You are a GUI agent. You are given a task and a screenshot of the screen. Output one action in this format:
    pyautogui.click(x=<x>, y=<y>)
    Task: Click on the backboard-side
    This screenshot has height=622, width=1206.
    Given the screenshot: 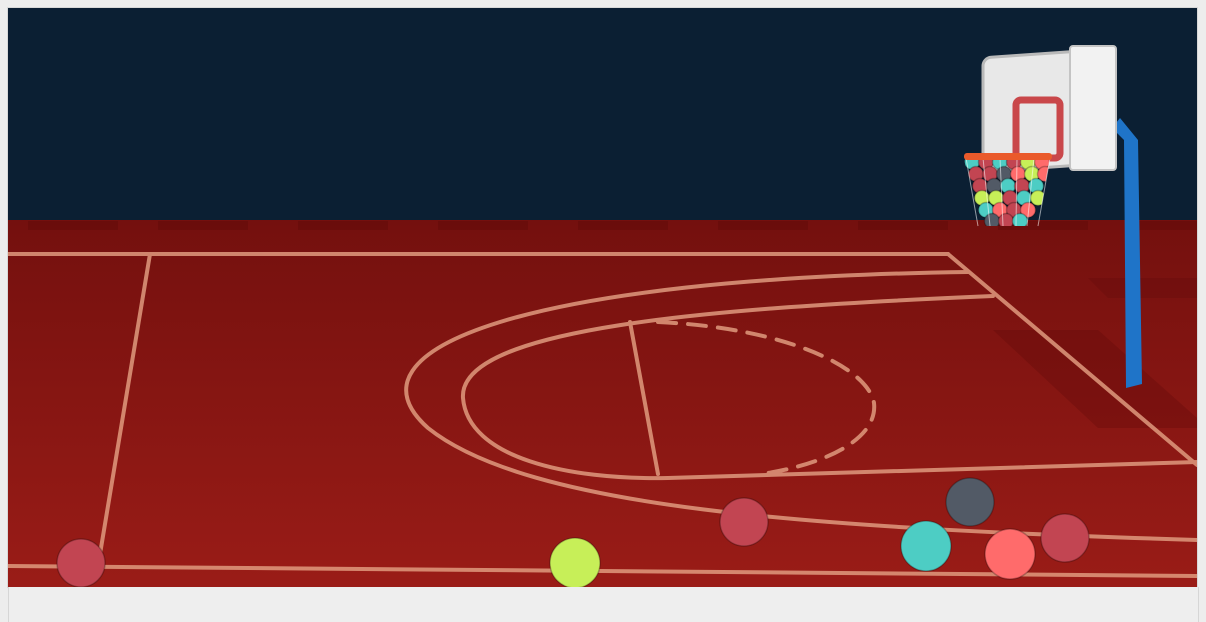 What is the action you would take?
    pyautogui.click(x=1093, y=108)
    